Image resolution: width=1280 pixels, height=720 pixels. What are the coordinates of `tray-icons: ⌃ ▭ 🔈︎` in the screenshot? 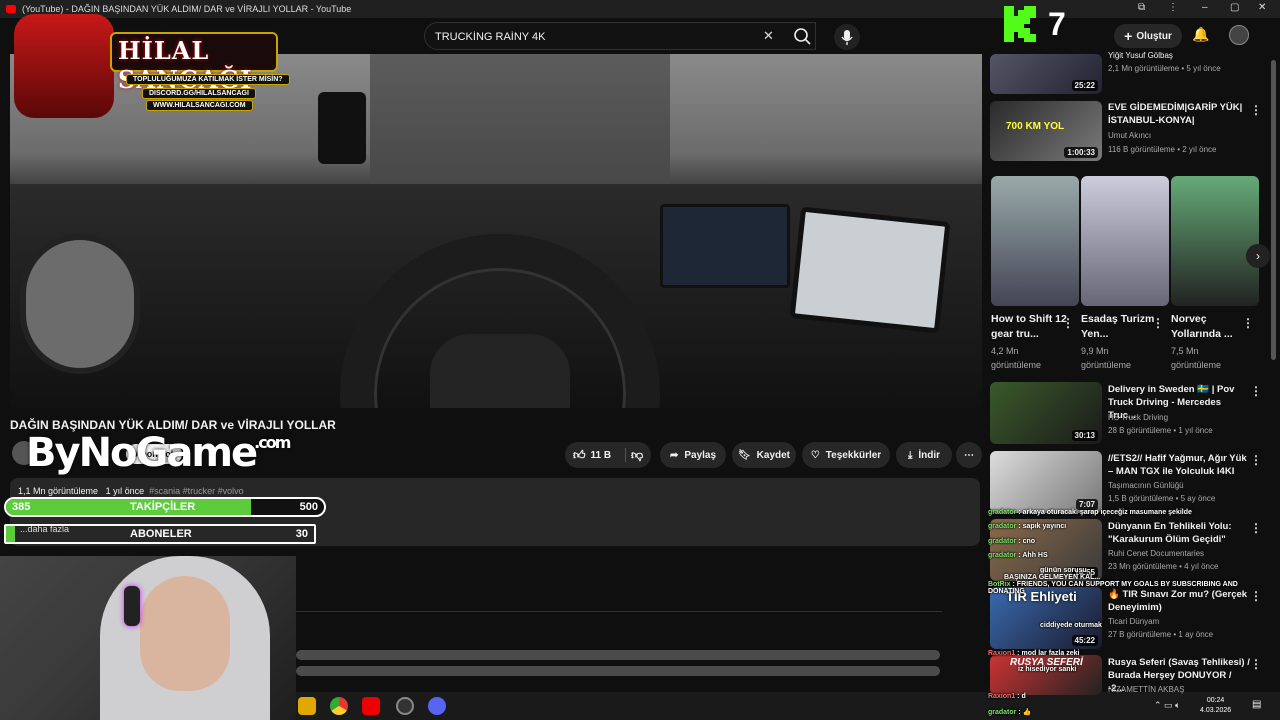 It's located at (1167, 705).